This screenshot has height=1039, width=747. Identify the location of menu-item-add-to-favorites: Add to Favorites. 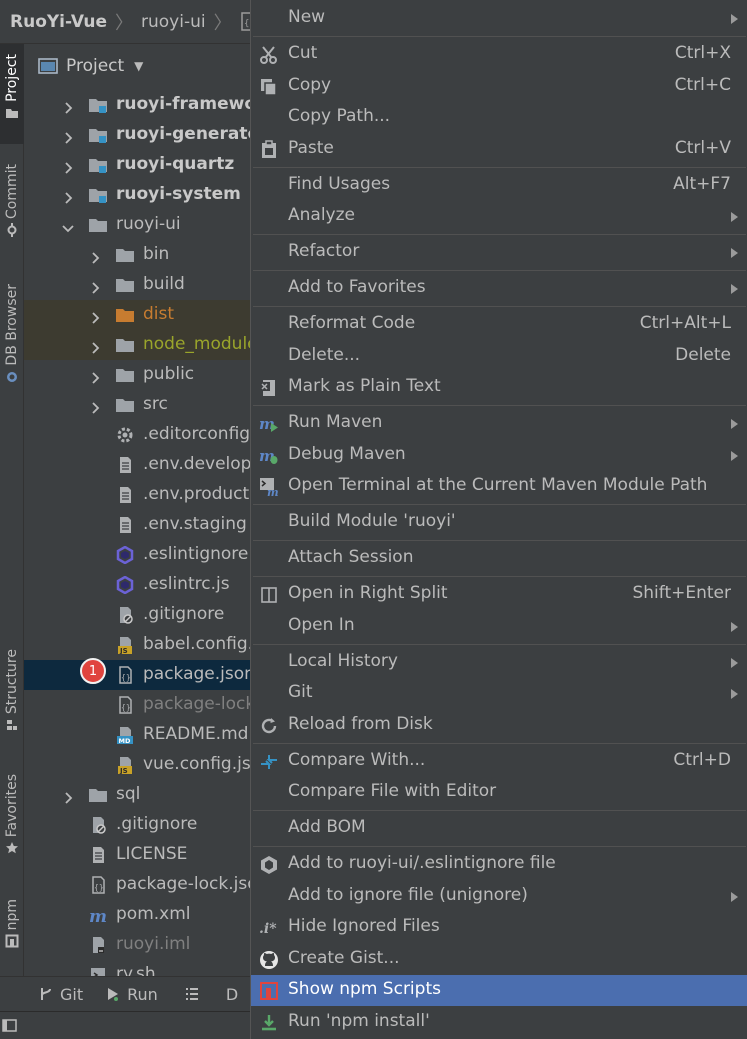
(499, 288).